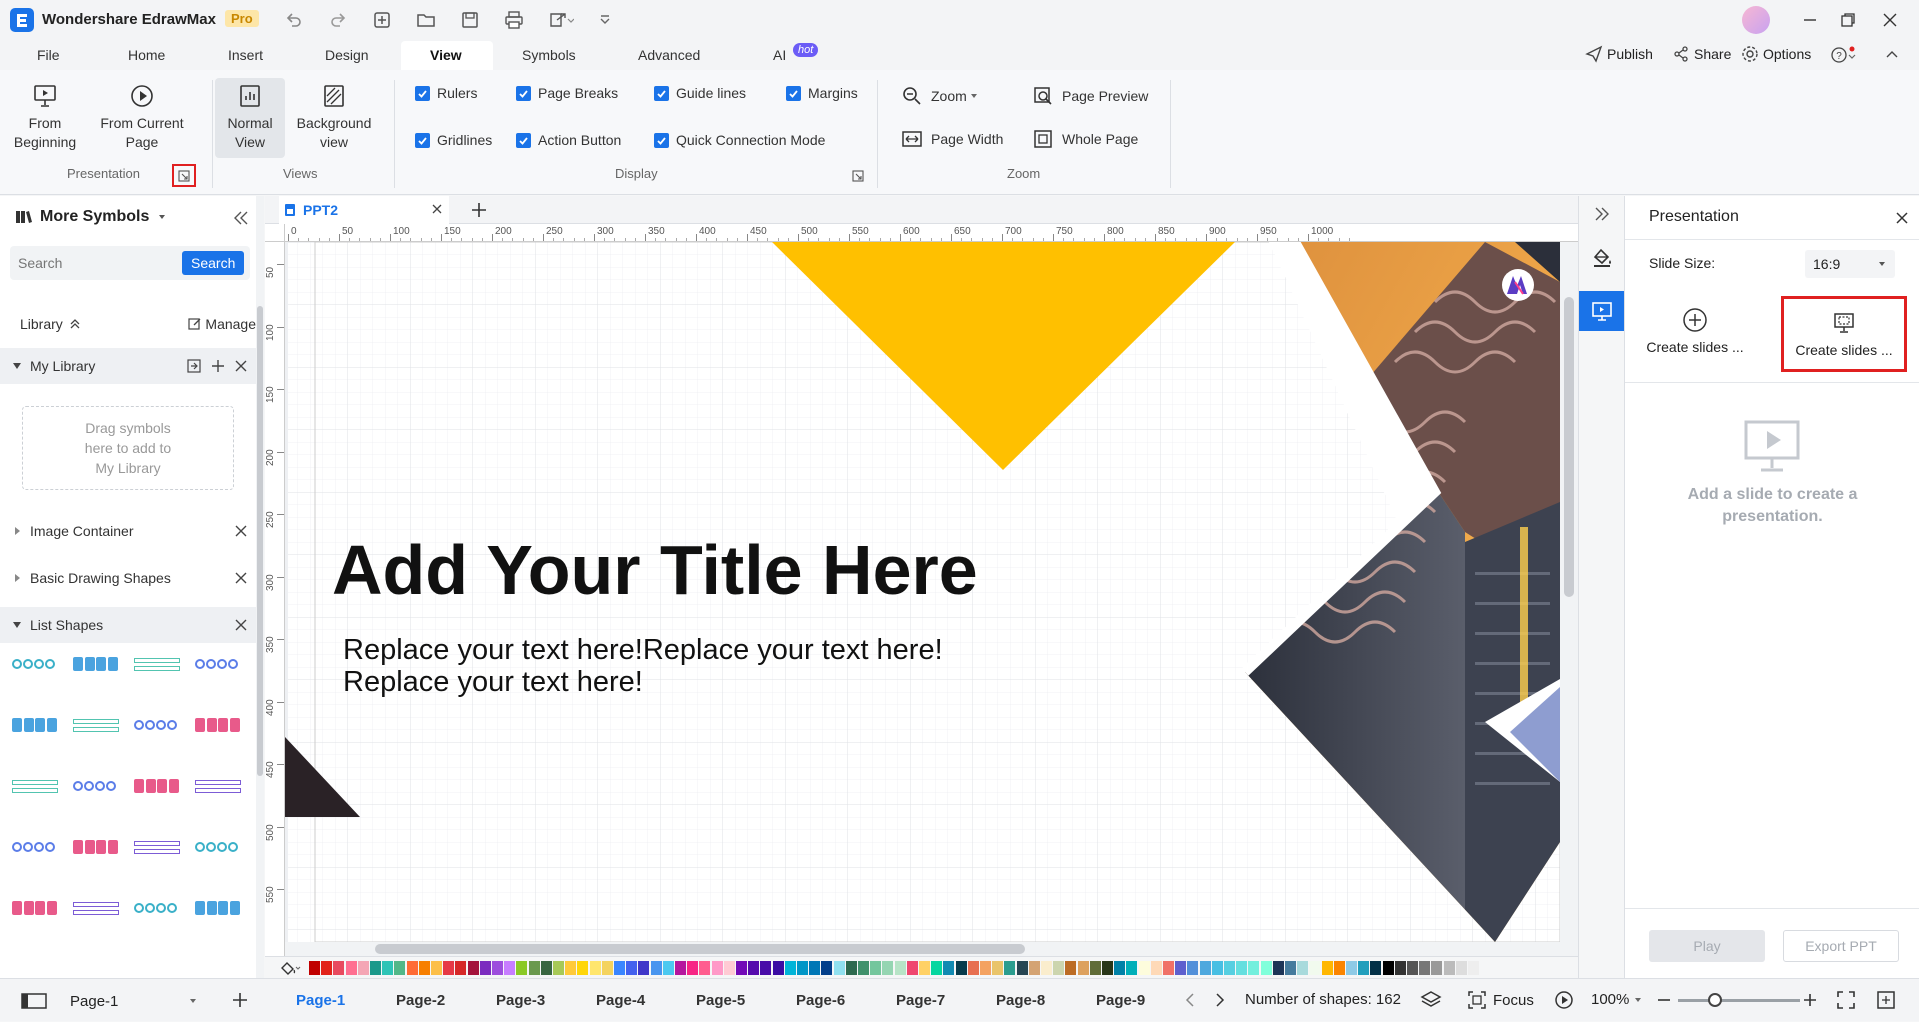  Describe the element at coordinates (1431, 1000) in the screenshot. I see `layers-icon` at that location.